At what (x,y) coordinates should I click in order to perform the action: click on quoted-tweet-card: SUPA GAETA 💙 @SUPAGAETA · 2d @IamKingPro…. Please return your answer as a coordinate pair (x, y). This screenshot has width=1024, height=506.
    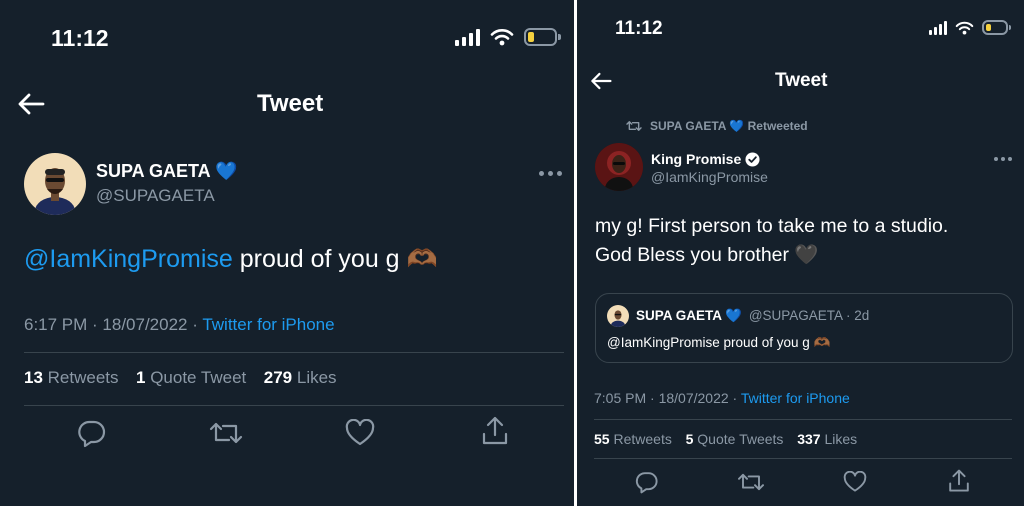
    Looking at the image, I should click on (804, 328).